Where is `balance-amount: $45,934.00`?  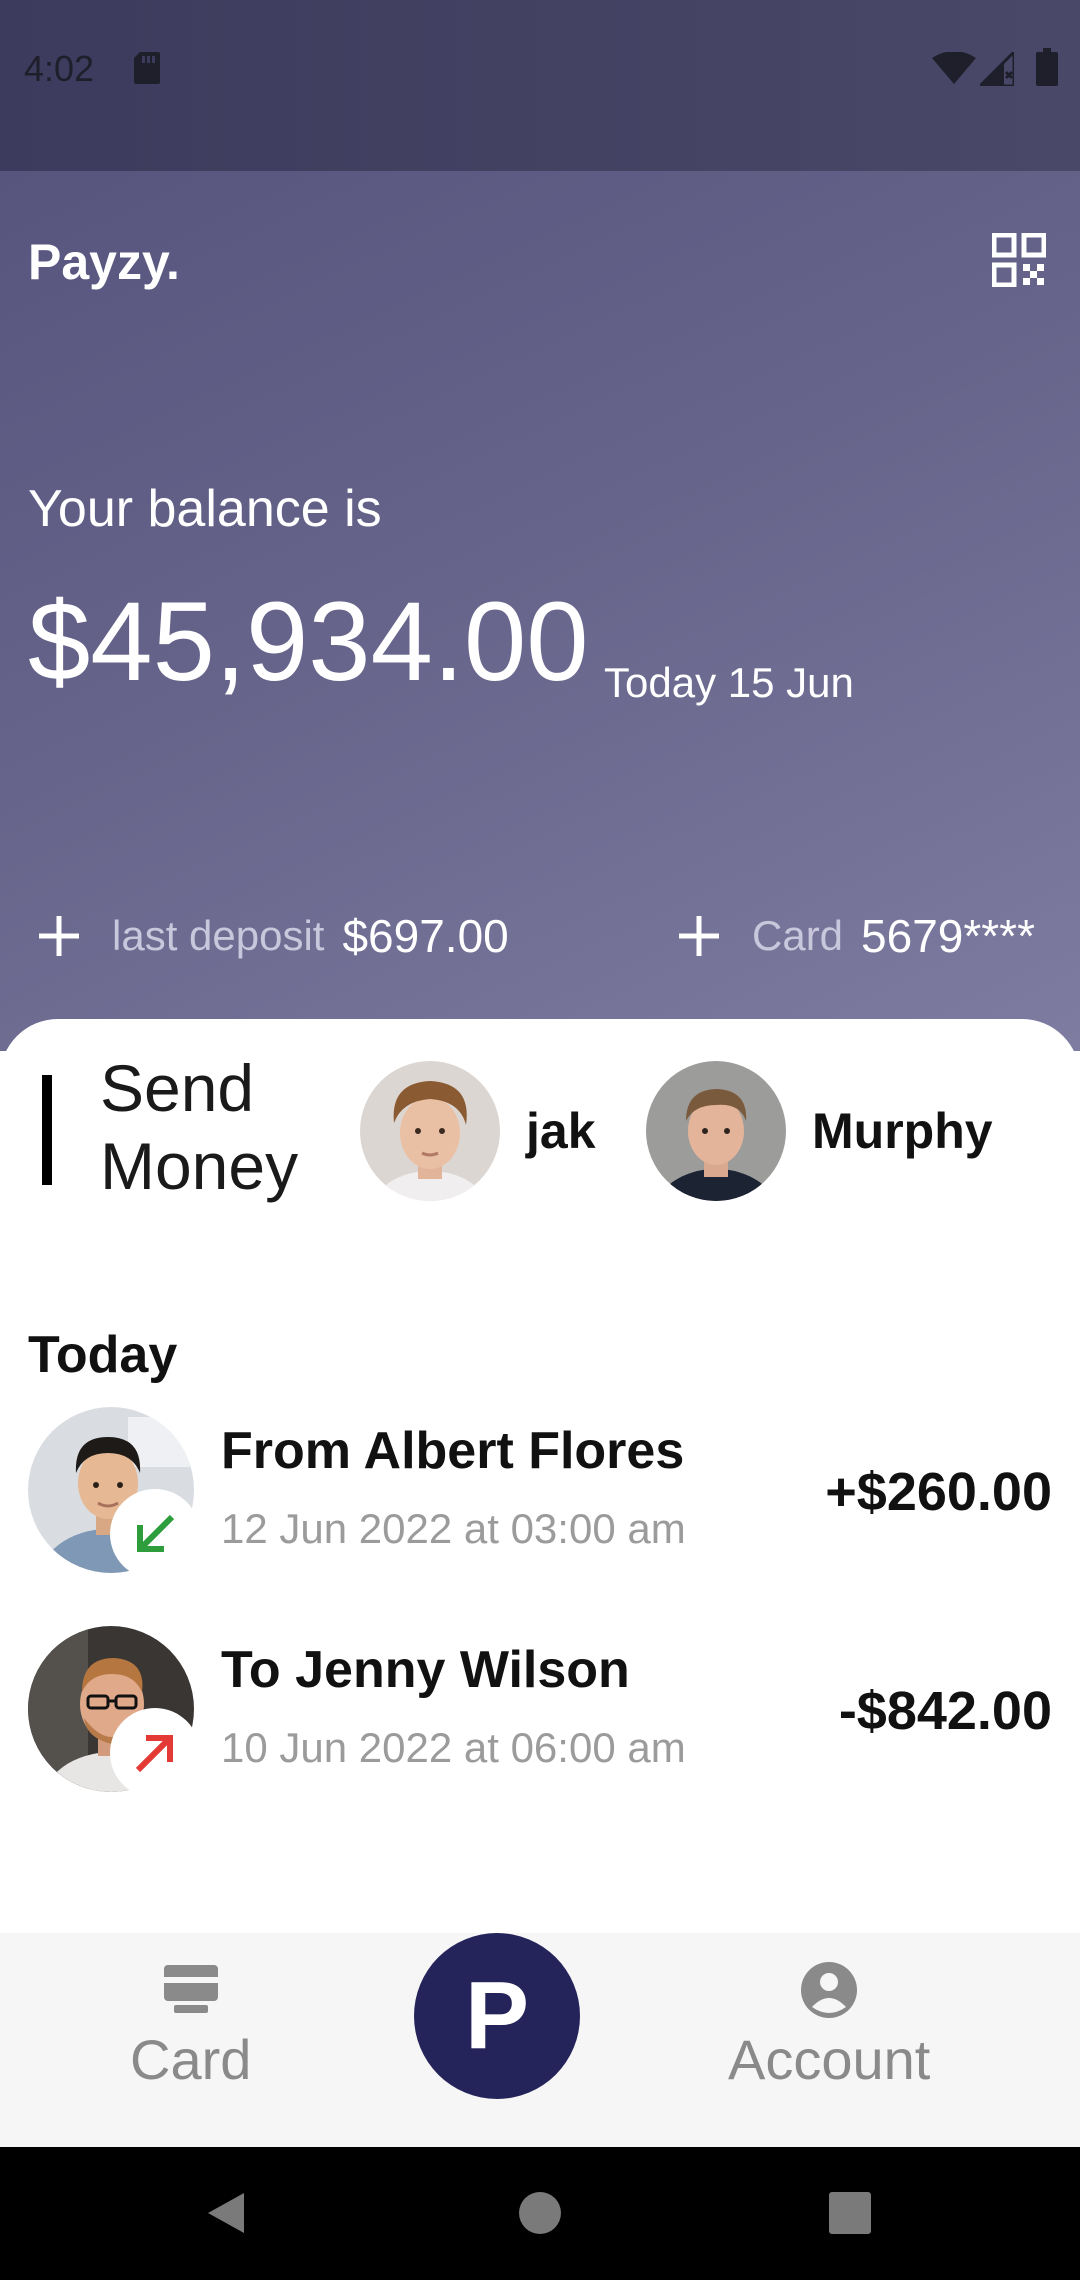 balance-amount: $45,934.00 is located at coordinates (308, 641).